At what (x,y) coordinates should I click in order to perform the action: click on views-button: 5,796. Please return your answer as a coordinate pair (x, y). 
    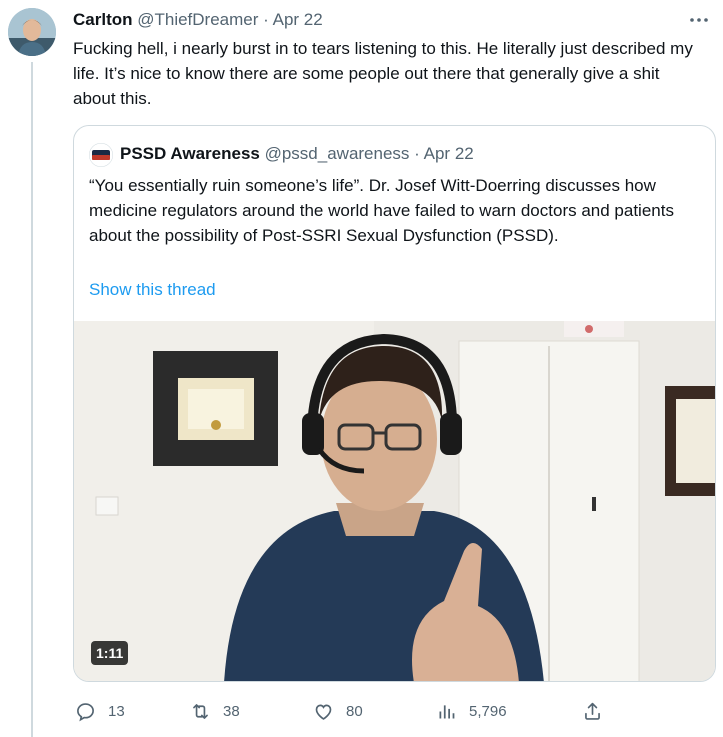
    Looking at the image, I should click on (471, 711).